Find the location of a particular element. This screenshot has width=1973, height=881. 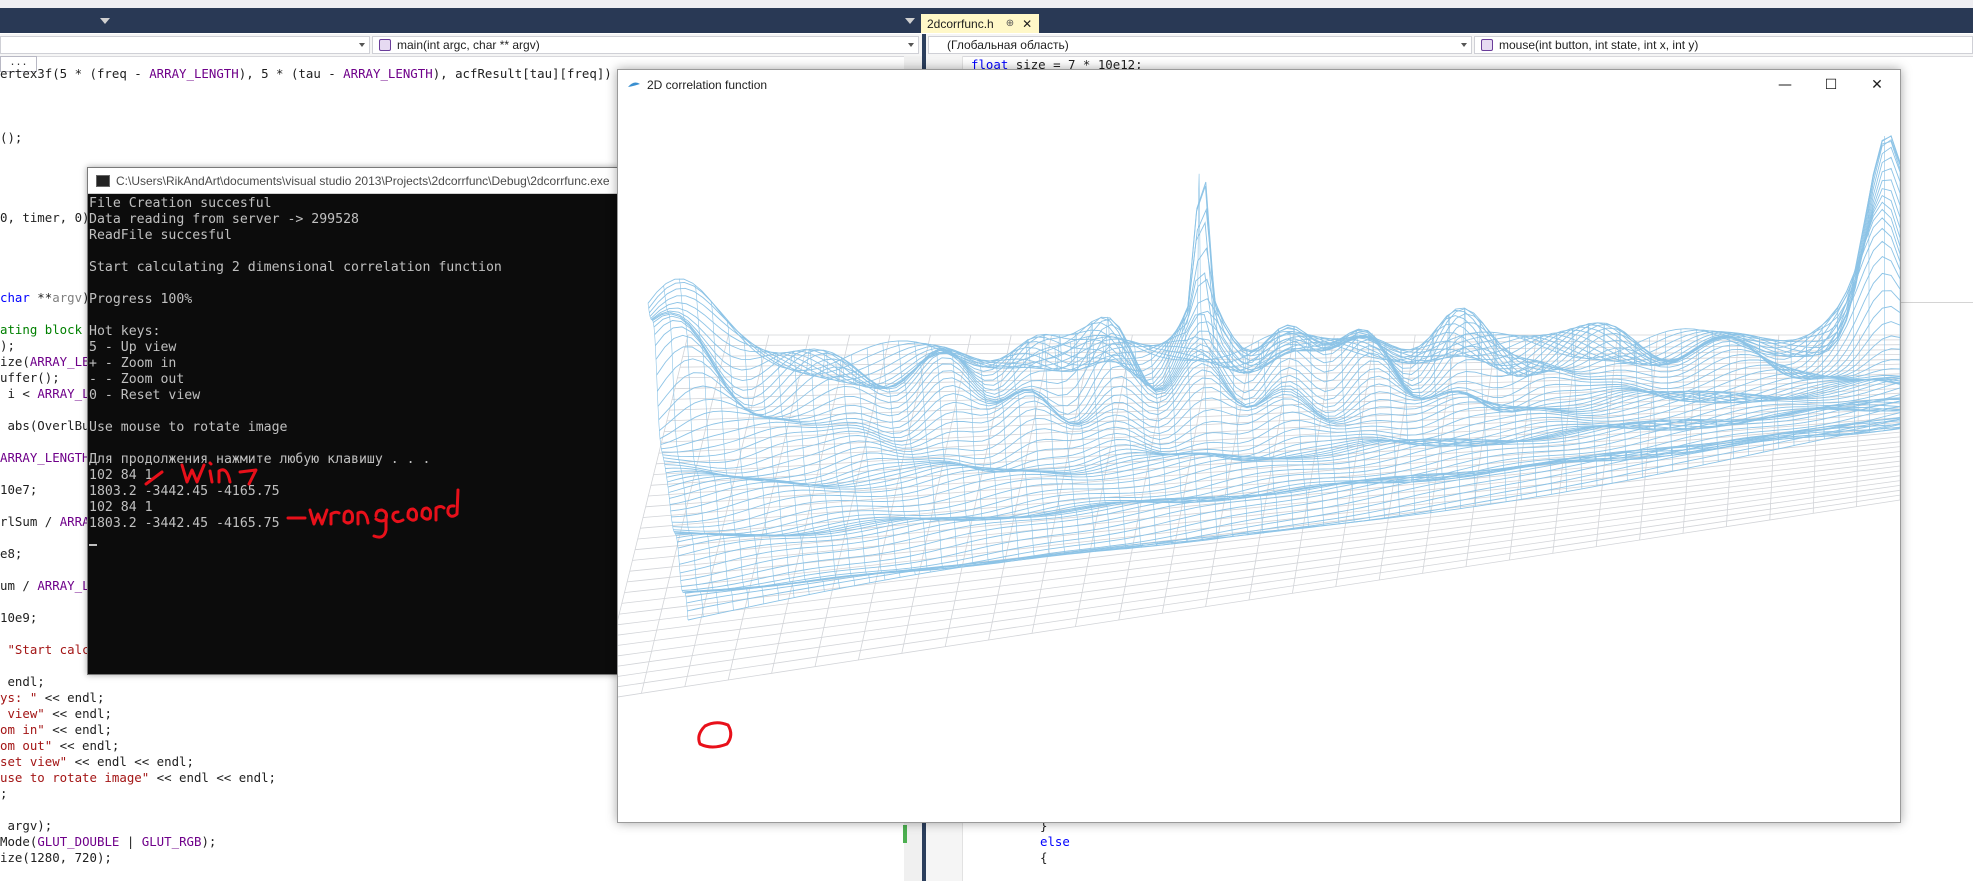

maximize-button: ☐ is located at coordinates (1831, 85).